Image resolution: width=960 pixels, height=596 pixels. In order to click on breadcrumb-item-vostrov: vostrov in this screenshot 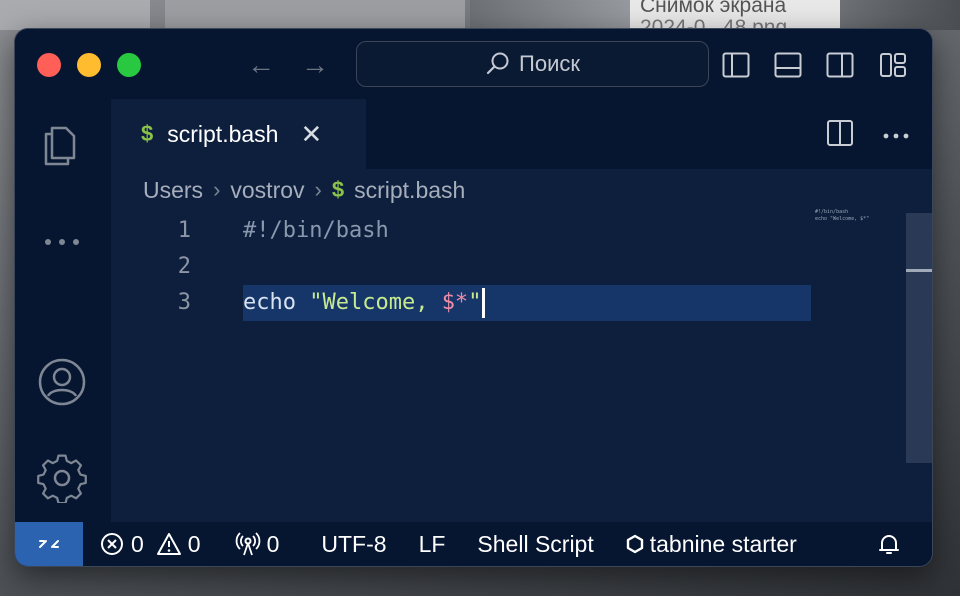, I will do `click(267, 190)`.